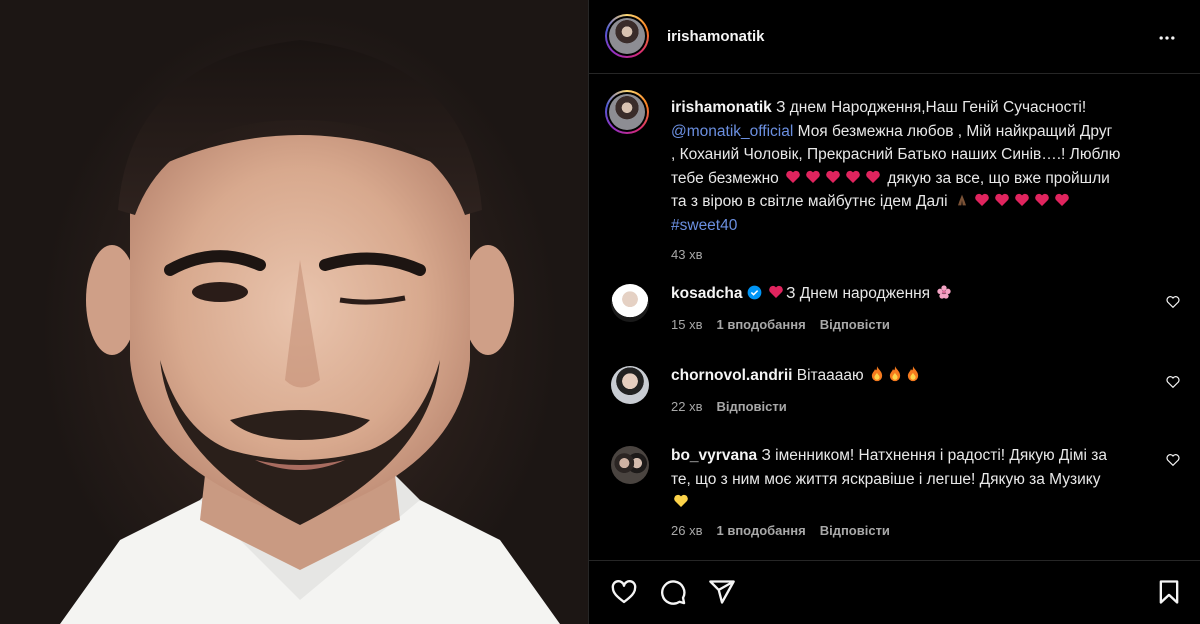 This screenshot has width=1200, height=624. What do you see at coordinates (681, 500) in the screenshot?
I see `yellow-heart-emoji-icon` at bounding box center [681, 500].